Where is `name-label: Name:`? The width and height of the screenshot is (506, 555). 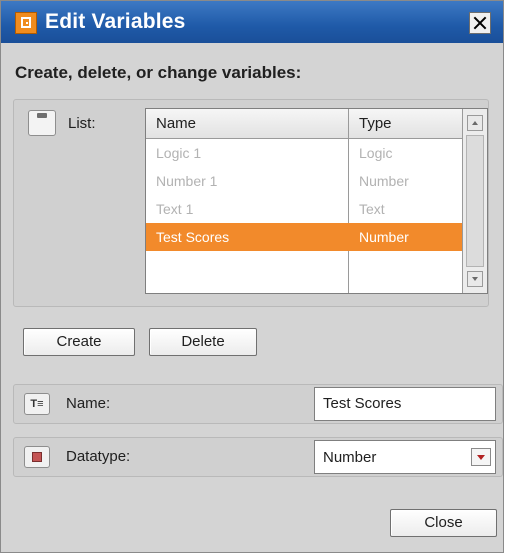 name-label: Name: is located at coordinates (88, 403).